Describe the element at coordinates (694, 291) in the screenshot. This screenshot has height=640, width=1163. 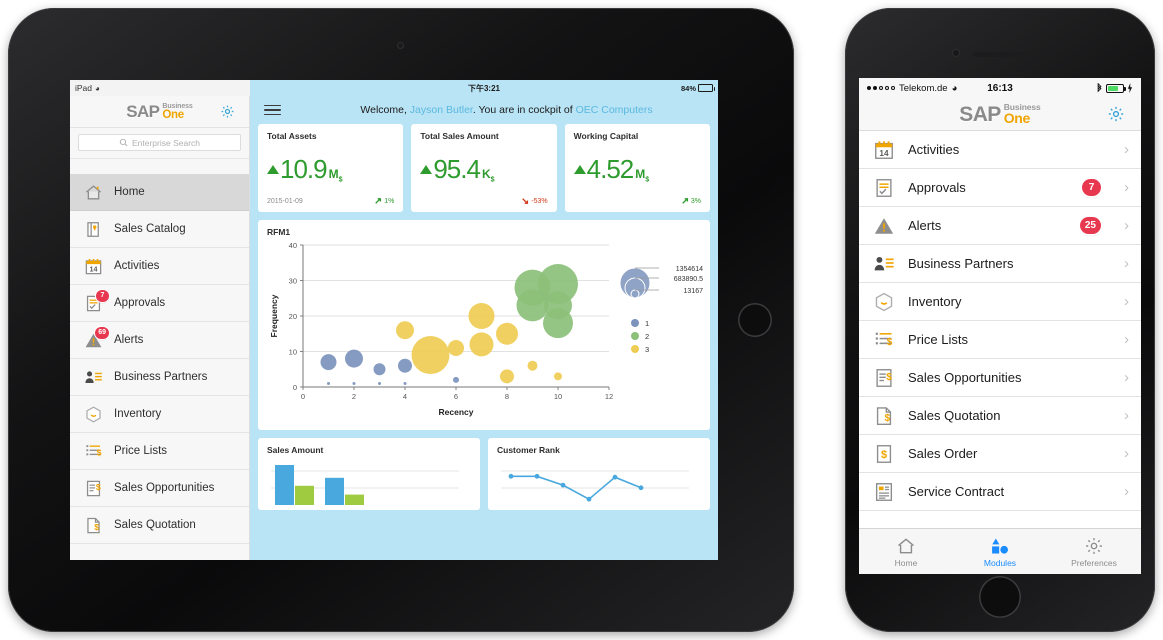
I see `svg-text: 13167` at that location.